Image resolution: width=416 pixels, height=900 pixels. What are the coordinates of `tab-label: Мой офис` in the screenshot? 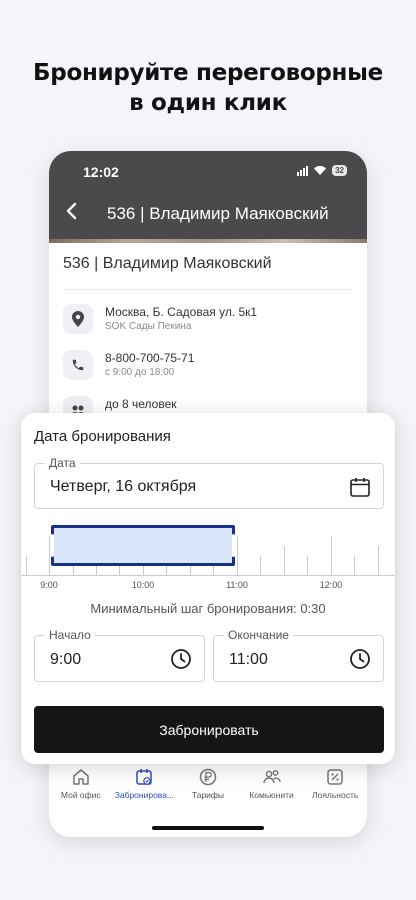 It's located at (80, 795).